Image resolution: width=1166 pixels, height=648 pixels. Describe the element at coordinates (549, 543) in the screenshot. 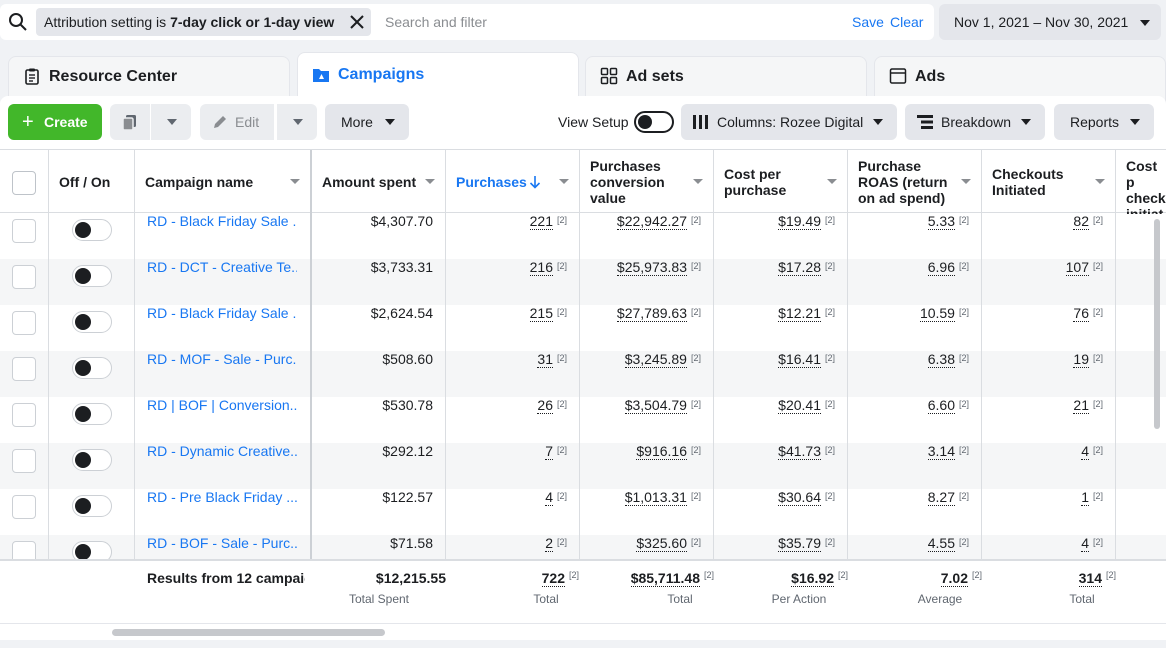

I see `cell-value: 2` at that location.